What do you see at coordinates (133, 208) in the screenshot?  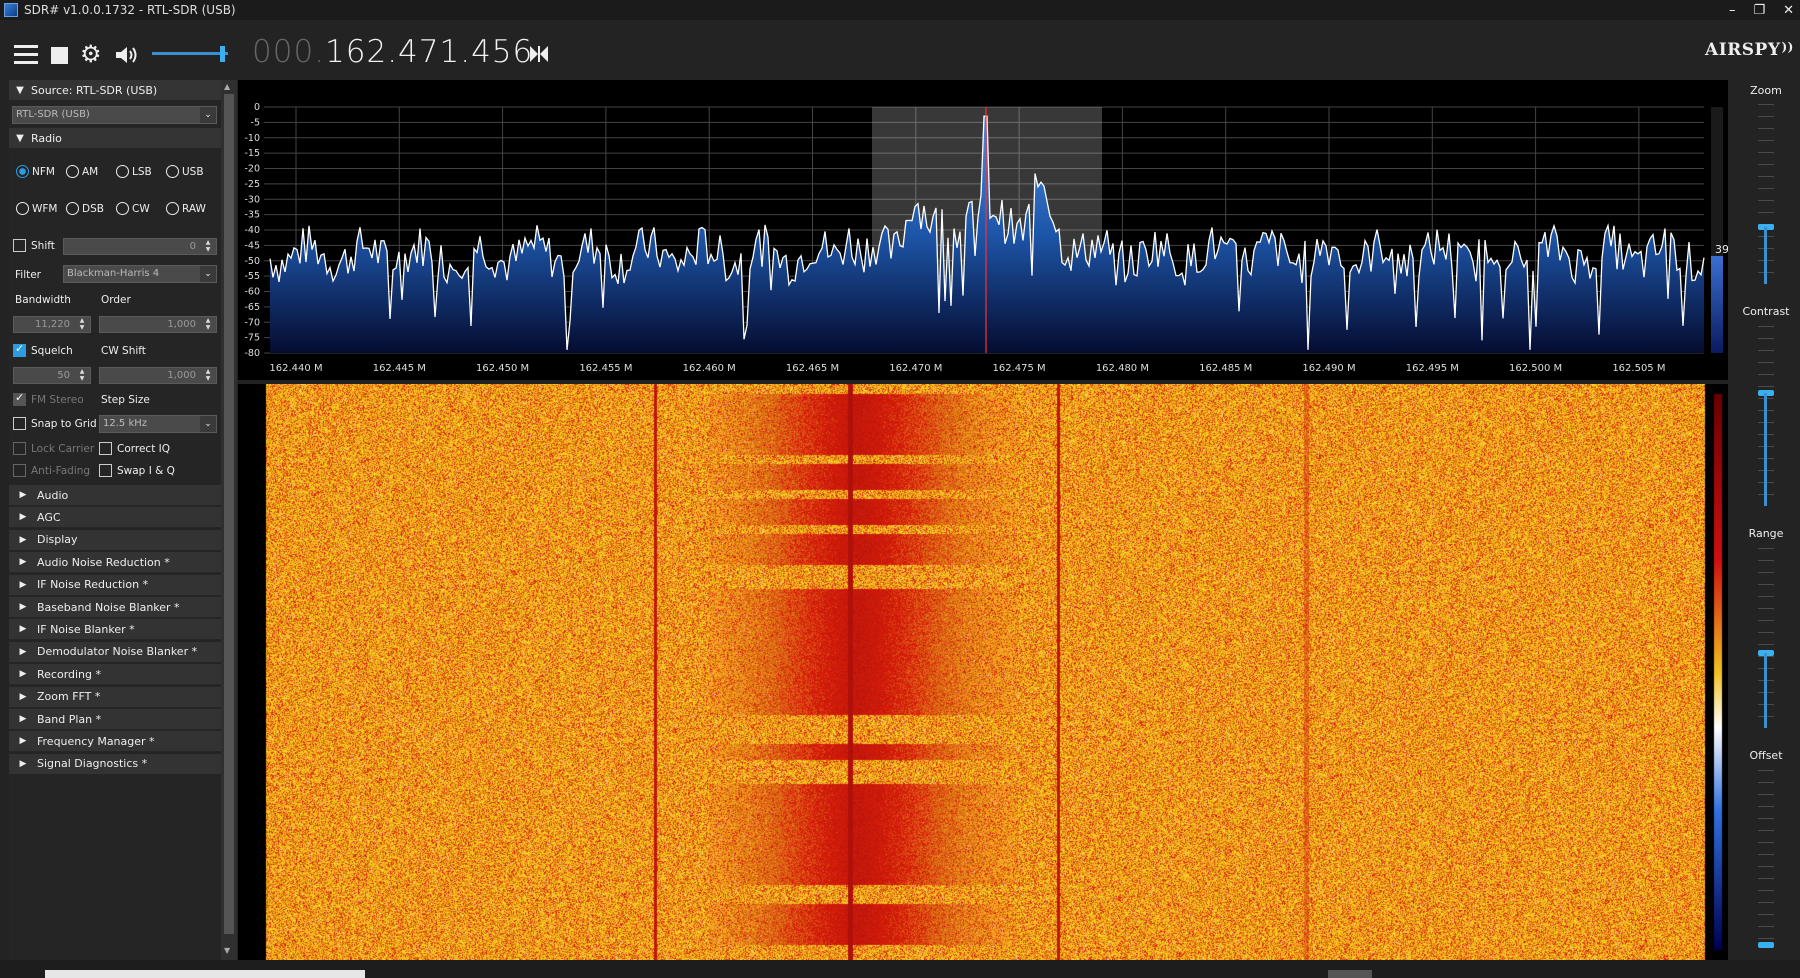 I see `mode-cw-radio: CW` at bounding box center [133, 208].